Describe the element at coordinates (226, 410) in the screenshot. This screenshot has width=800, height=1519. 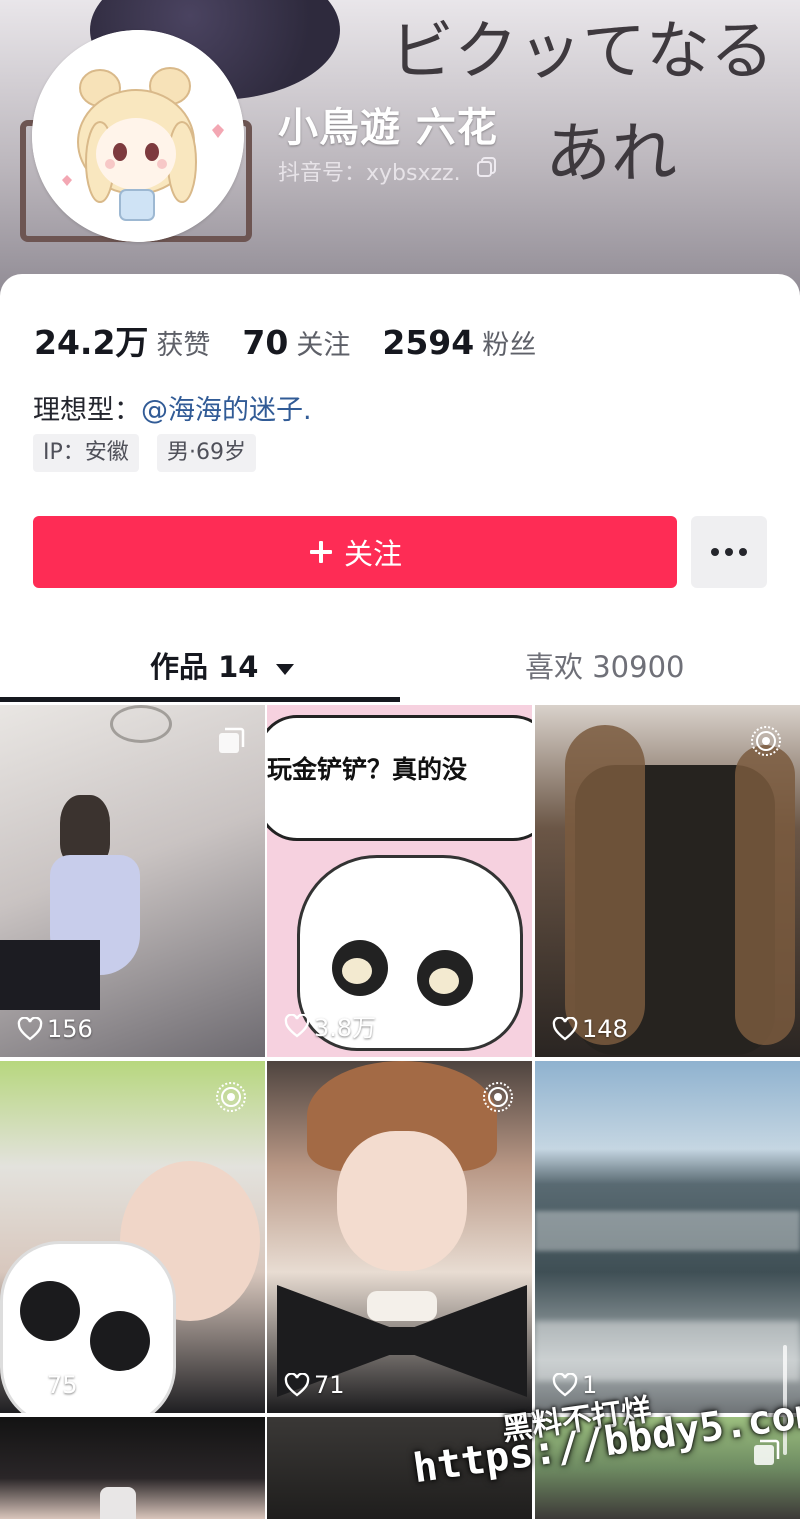
I see `bio-mention-link: @海海的迷子.` at that location.